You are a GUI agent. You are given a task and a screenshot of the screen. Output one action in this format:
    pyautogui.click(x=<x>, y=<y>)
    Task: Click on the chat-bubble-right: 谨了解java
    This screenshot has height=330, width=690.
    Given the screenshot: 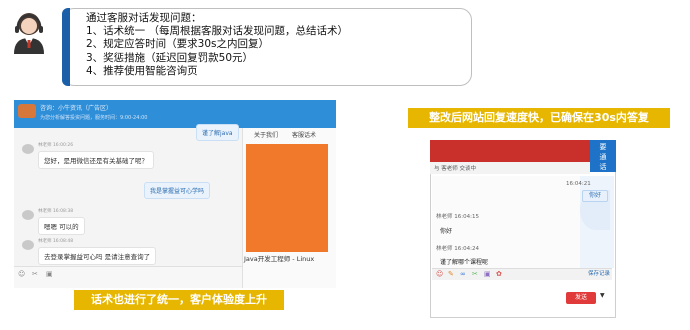 What is the action you would take?
    pyautogui.click(x=217, y=132)
    